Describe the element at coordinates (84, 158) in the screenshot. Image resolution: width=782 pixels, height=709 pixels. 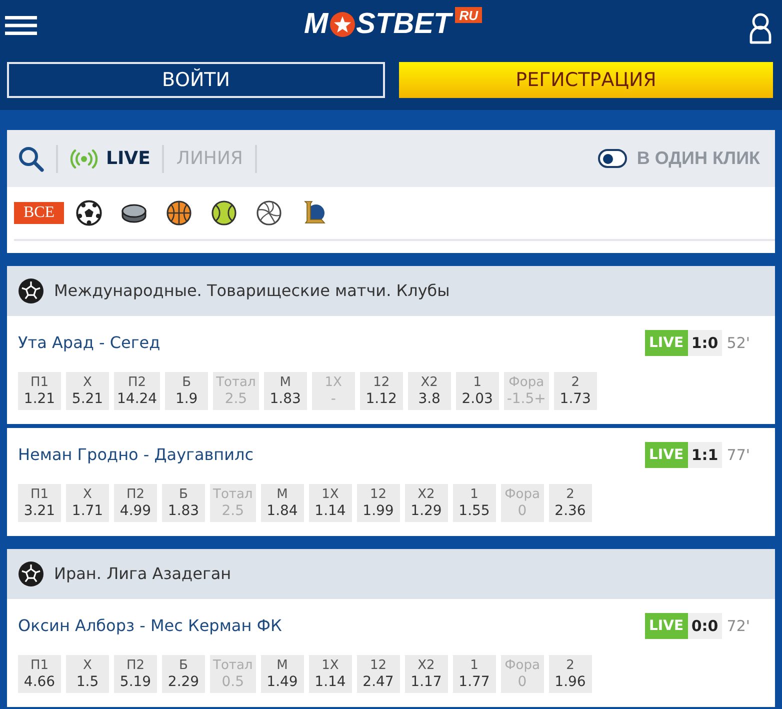
I see `broadcast-icon` at that location.